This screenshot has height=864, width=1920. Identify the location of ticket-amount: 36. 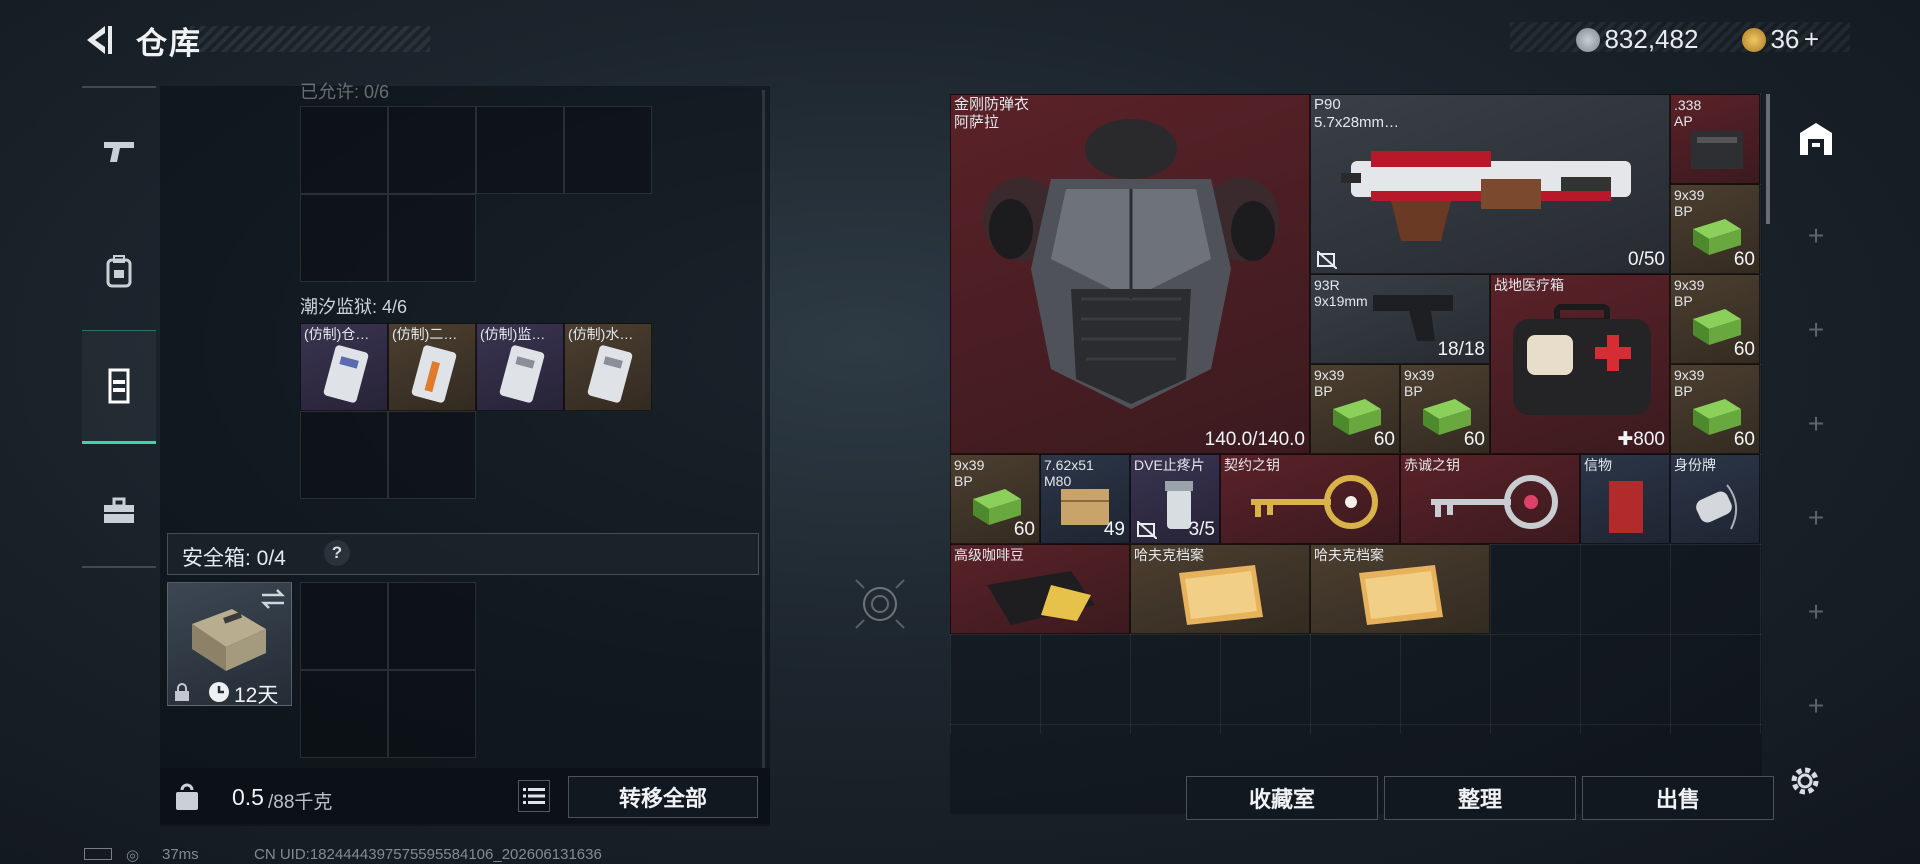
(1785, 39).